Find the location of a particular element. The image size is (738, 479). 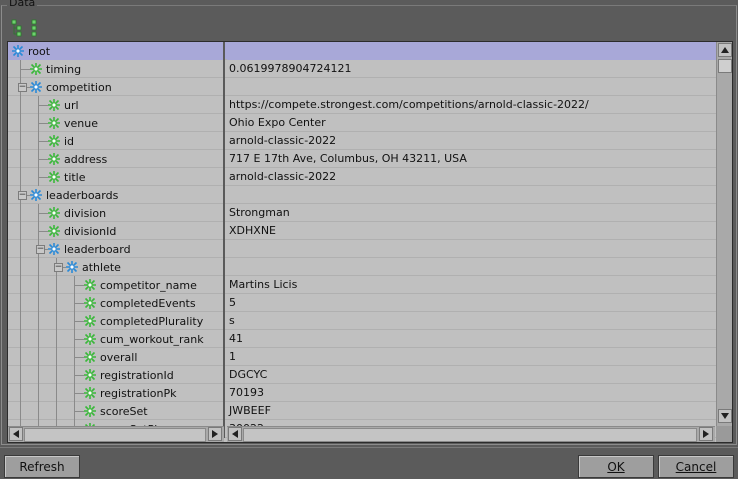

name-column-hscrollbar is located at coordinates (116, 434).